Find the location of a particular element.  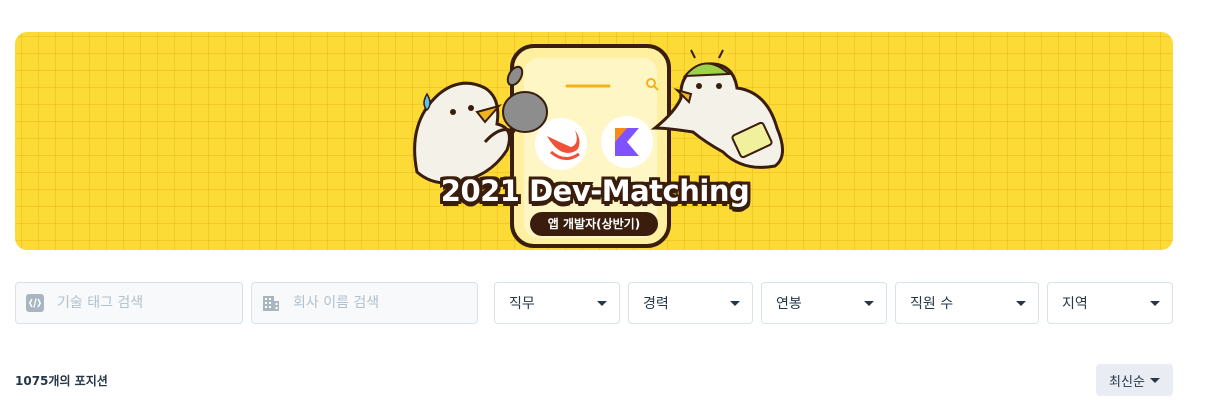

company-name-search-input is located at coordinates (373, 303).